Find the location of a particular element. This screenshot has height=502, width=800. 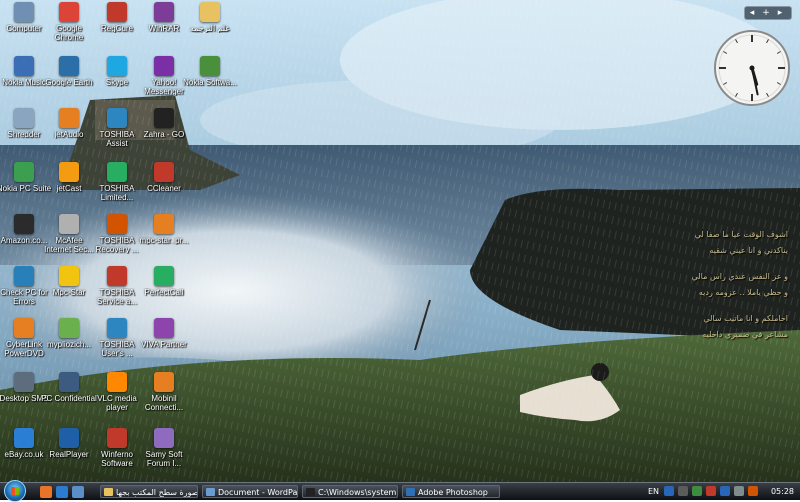

desktop-icon: CCleaner is located at coordinates (164, 177).